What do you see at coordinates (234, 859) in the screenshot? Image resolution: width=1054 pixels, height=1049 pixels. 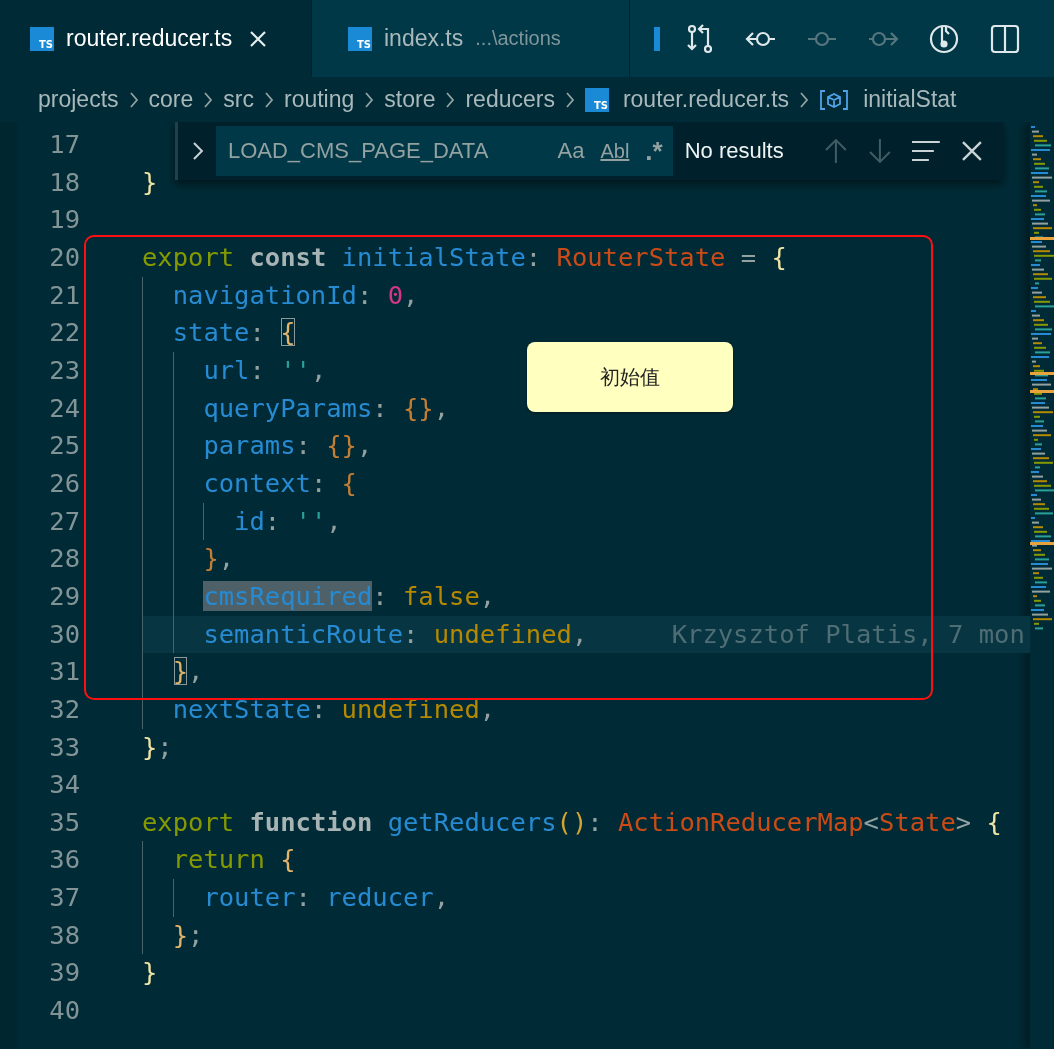 I see `code-line: return {` at bounding box center [234, 859].